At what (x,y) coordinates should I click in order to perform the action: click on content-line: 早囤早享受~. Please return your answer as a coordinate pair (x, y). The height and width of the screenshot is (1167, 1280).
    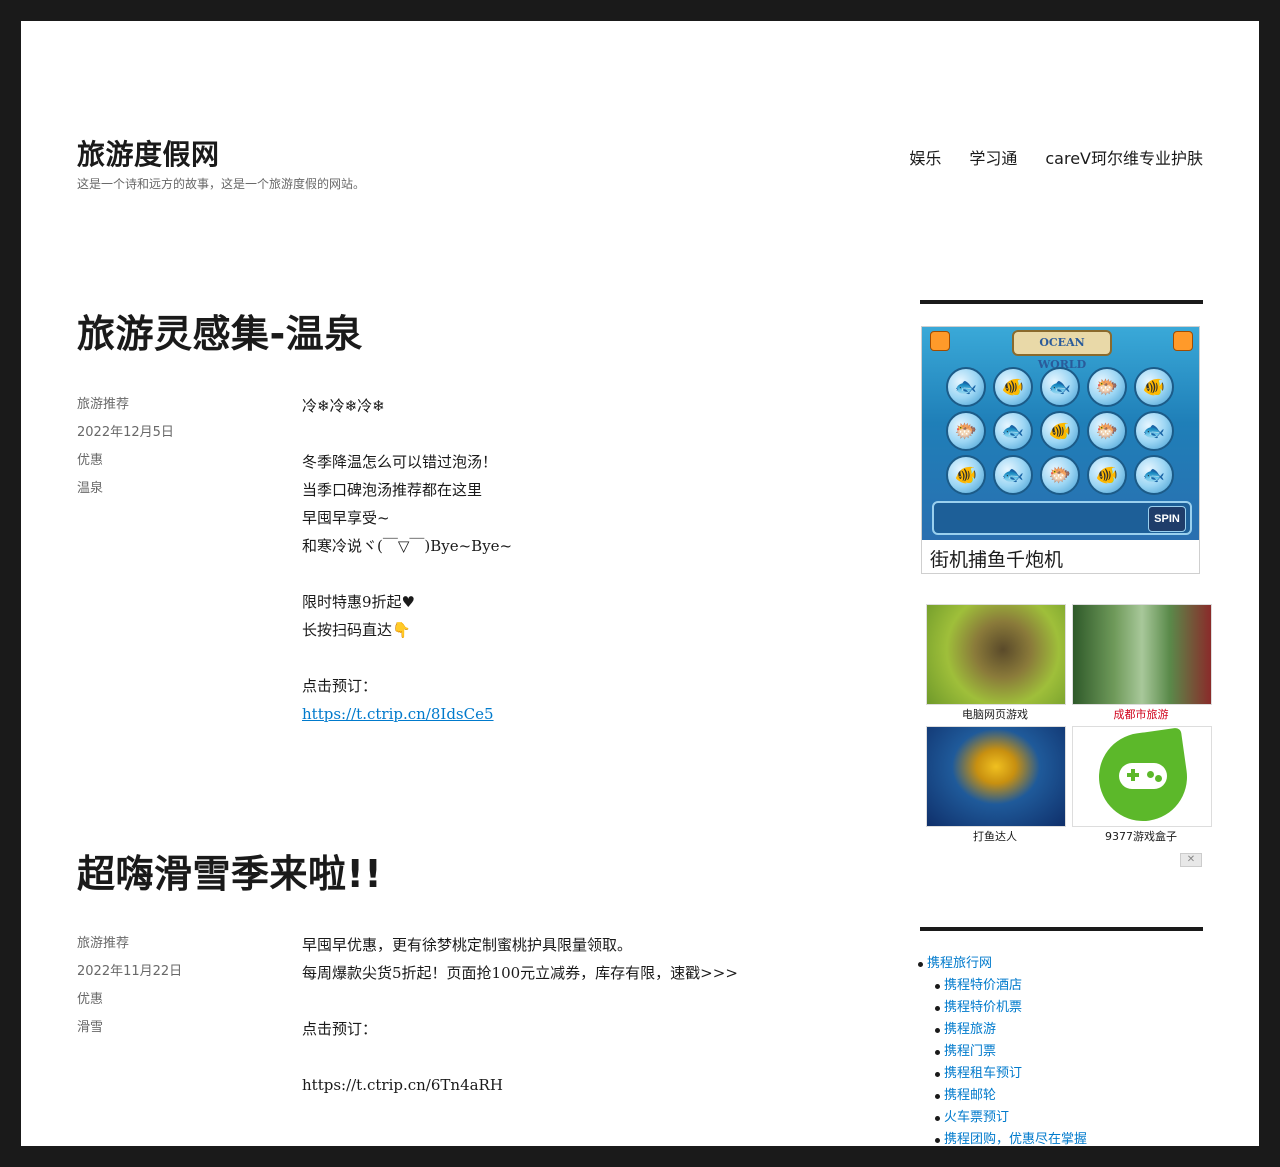
    Looking at the image, I should click on (346, 518).